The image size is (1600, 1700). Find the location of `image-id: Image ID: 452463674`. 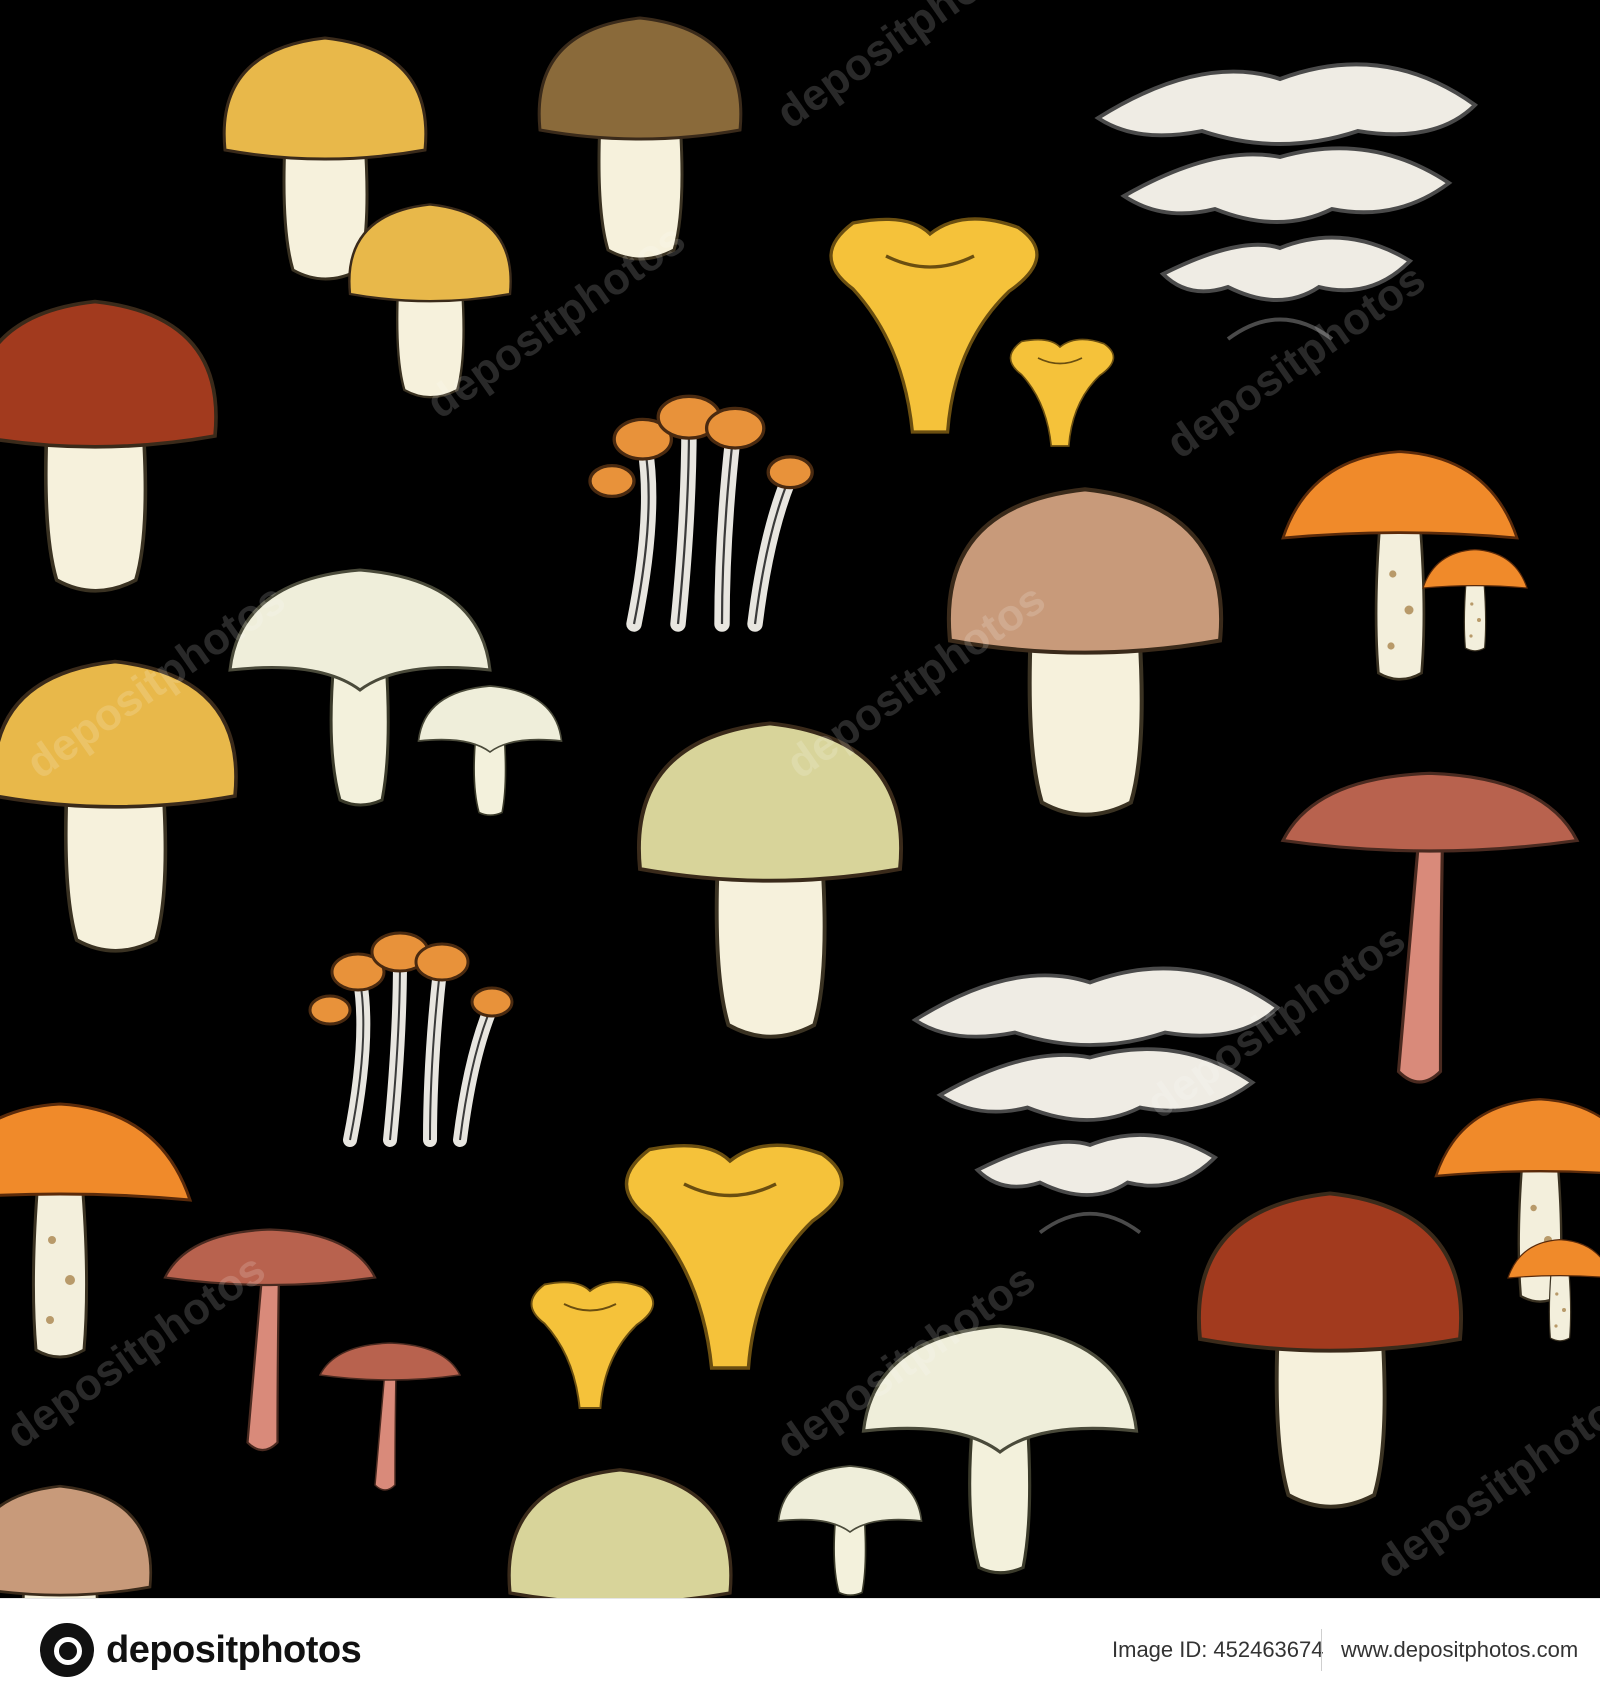

image-id: Image ID: 452463674 is located at coordinates (1218, 1650).